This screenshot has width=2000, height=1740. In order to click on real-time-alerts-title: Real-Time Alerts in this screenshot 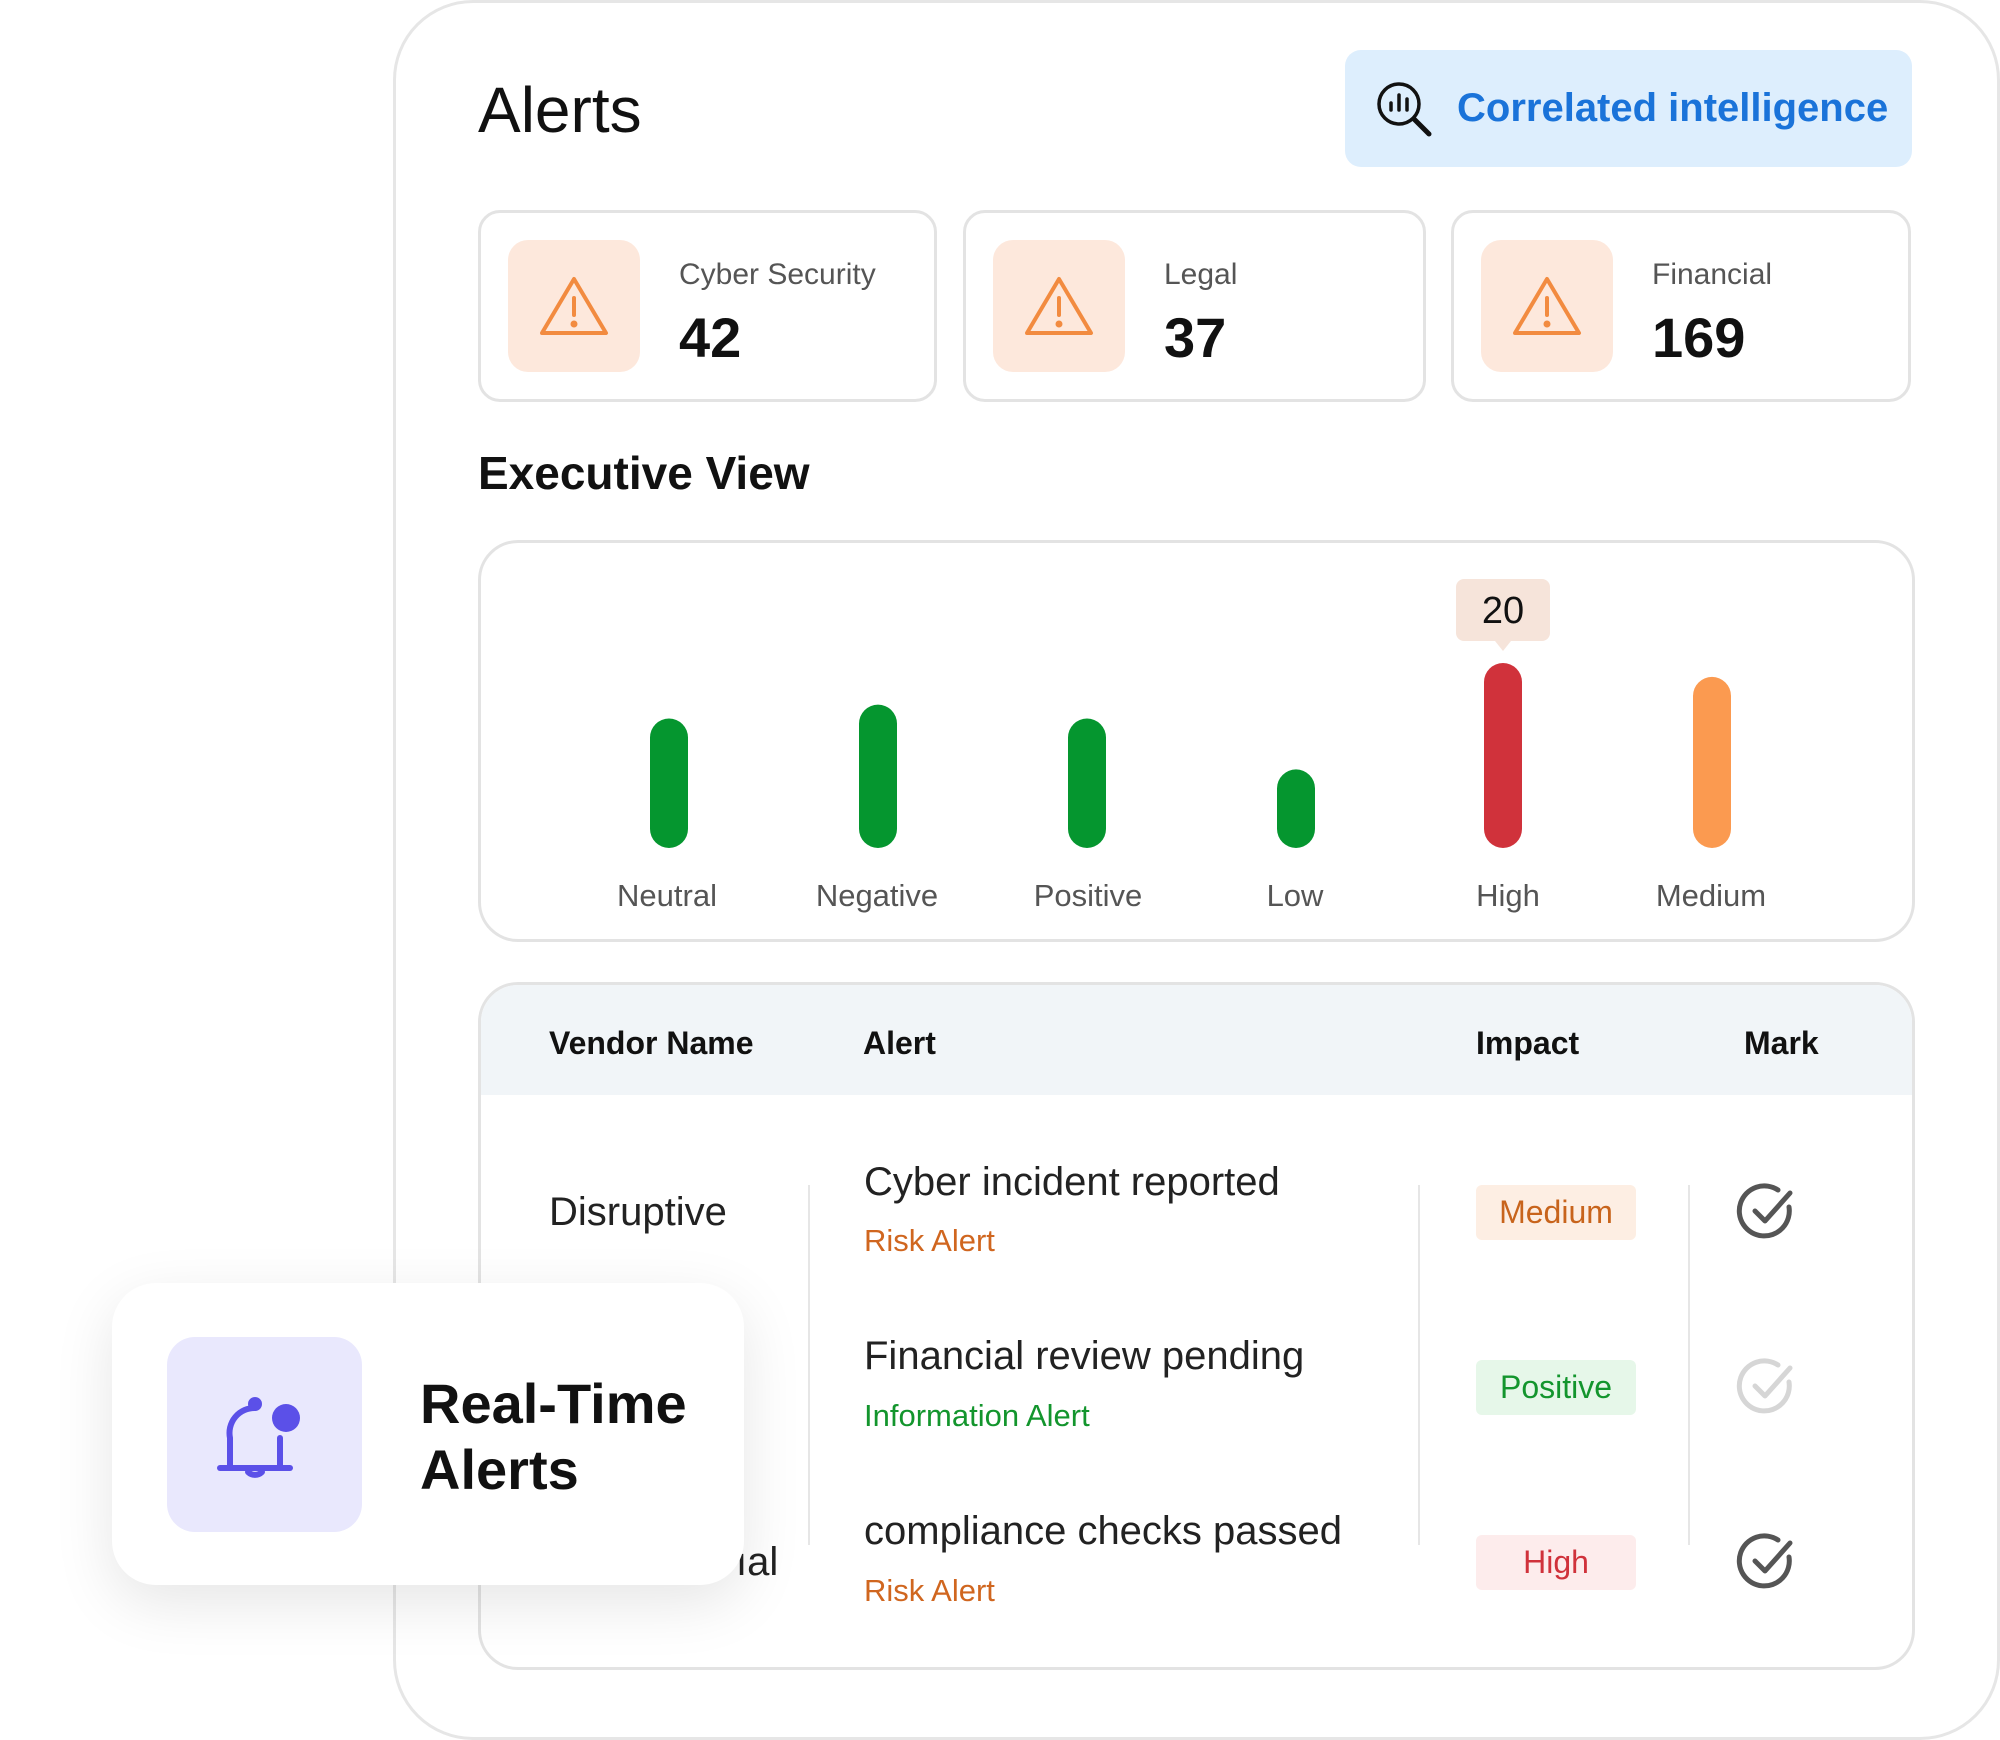, I will do `click(553, 1436)`.